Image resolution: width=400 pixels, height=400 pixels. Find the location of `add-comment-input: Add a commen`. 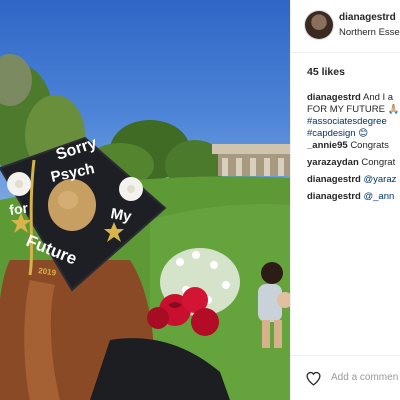

add-comment-input: Add a commen is located at coordinates (364, 377).